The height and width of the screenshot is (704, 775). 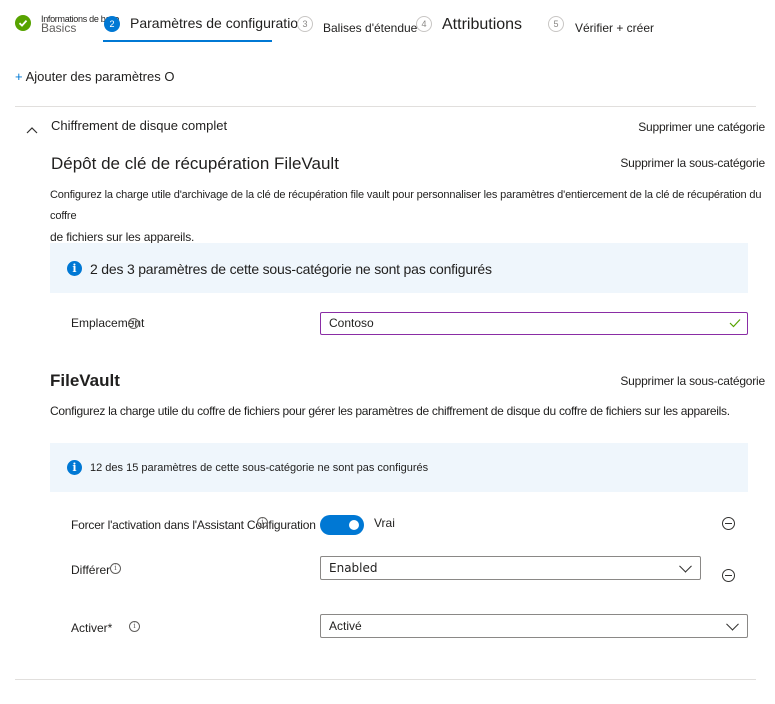 What do you see at coordinates (345, 626) in the screenshot?
I see `enable-value: Activé` at bounding box center [345, 626].